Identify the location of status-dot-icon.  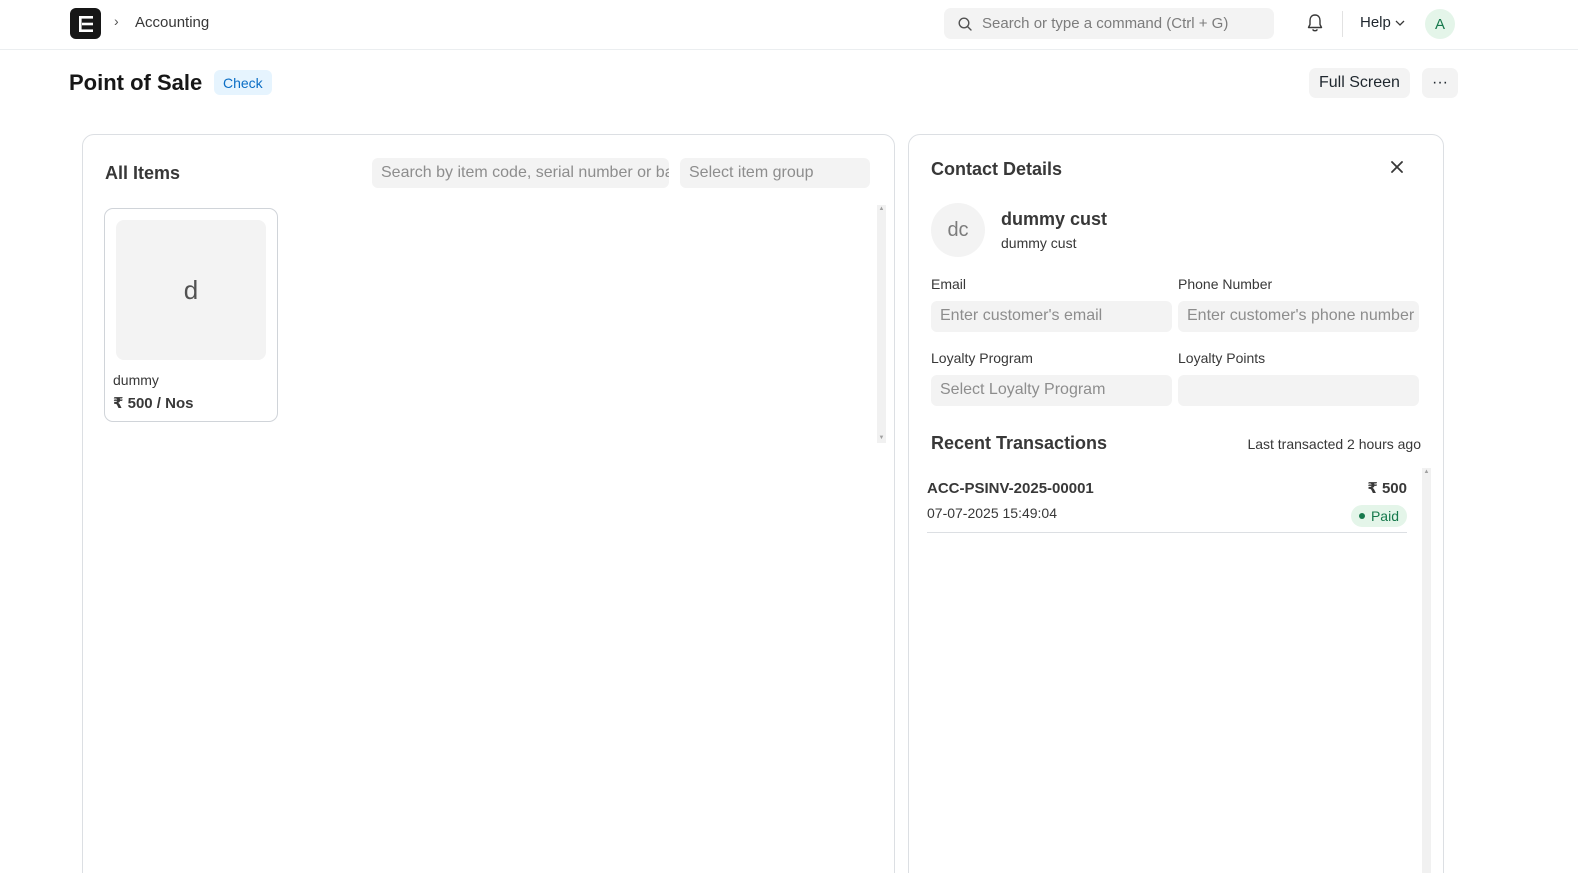
(1361, 516).